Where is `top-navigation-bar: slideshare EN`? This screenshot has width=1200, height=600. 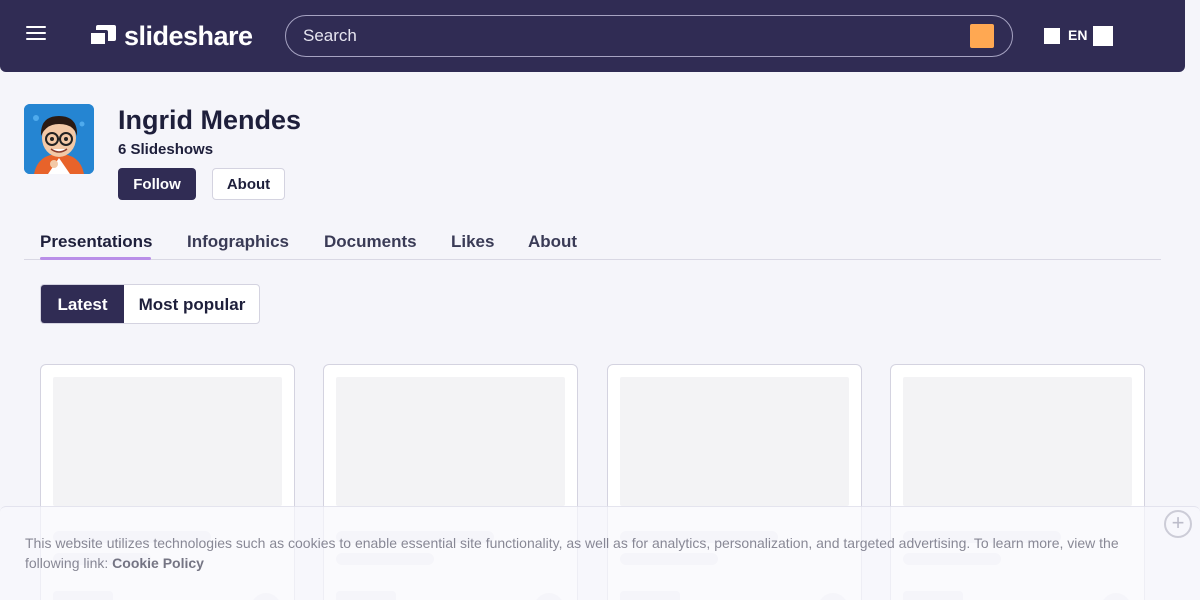 top-navigation-bar: slideshare EN is located at coordinates (592, 36).